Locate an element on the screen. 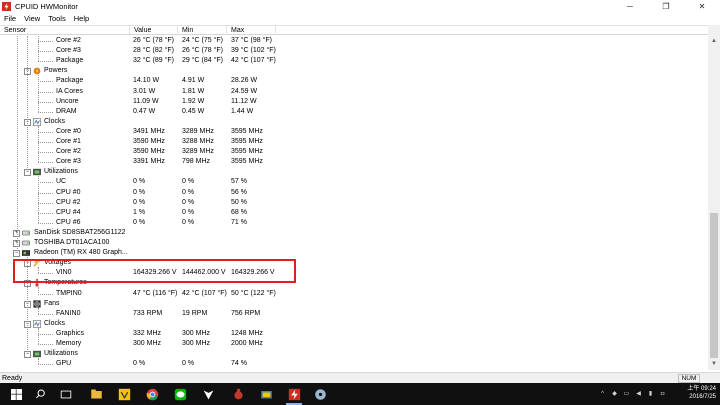  sensor-value: 11.09 W is located at coordinates (146, 101).